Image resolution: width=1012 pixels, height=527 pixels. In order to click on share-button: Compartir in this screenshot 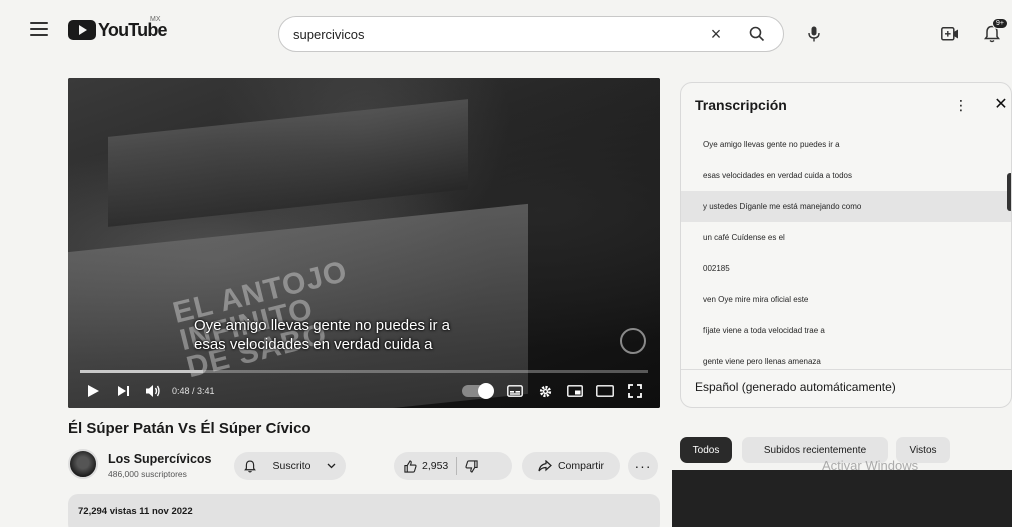, I will do `click(571, 466)`.